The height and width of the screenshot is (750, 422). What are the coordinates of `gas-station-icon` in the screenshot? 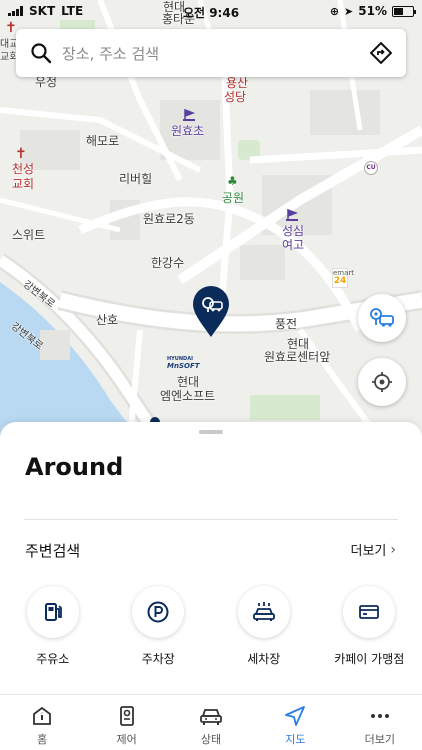 It's located at (52, 612).